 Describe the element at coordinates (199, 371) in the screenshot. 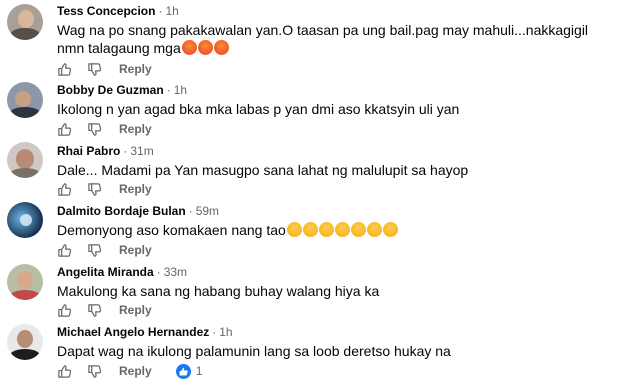

I see `reaction-count: 1` at that location.